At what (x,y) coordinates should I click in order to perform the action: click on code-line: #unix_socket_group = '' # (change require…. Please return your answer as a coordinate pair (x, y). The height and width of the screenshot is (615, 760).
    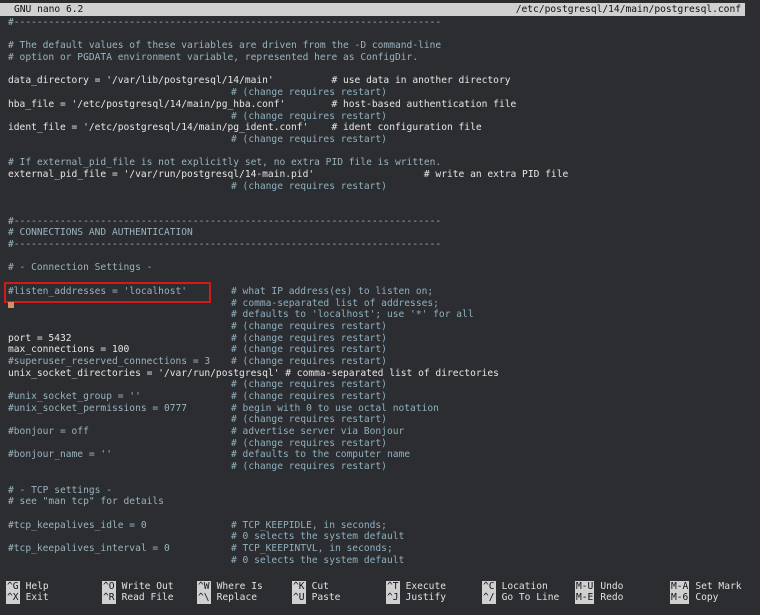
    Looking at the image, I should click on (380, 397).